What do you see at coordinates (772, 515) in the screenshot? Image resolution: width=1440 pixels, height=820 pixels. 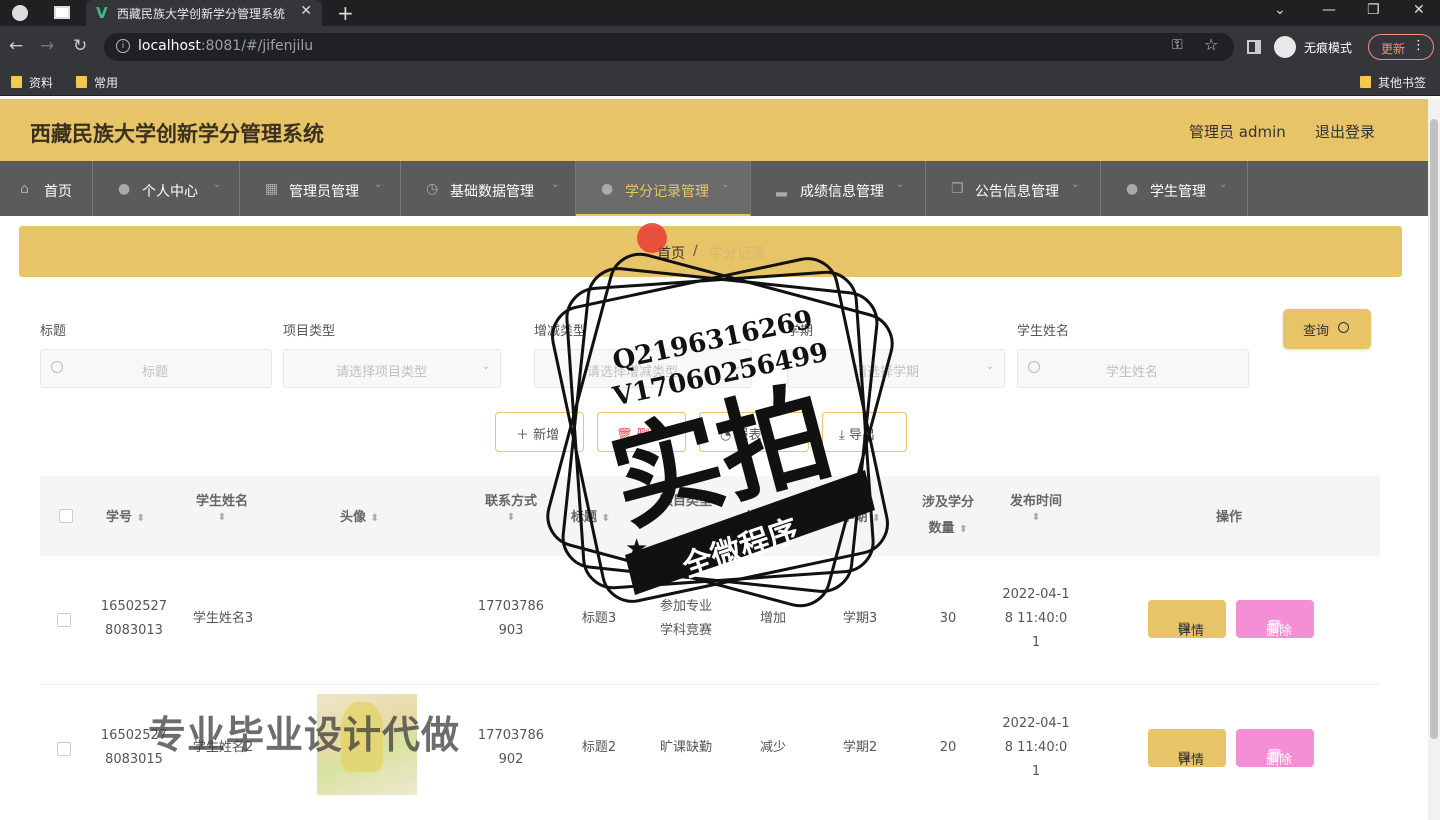 I see `col-change-type: 增减类型` at bounding box center [772, 515].